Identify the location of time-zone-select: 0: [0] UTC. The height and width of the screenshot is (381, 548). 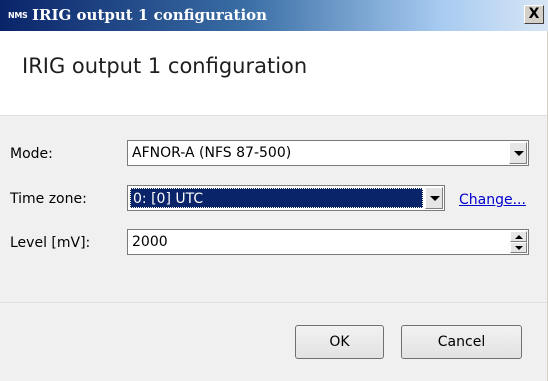
(286, 198).